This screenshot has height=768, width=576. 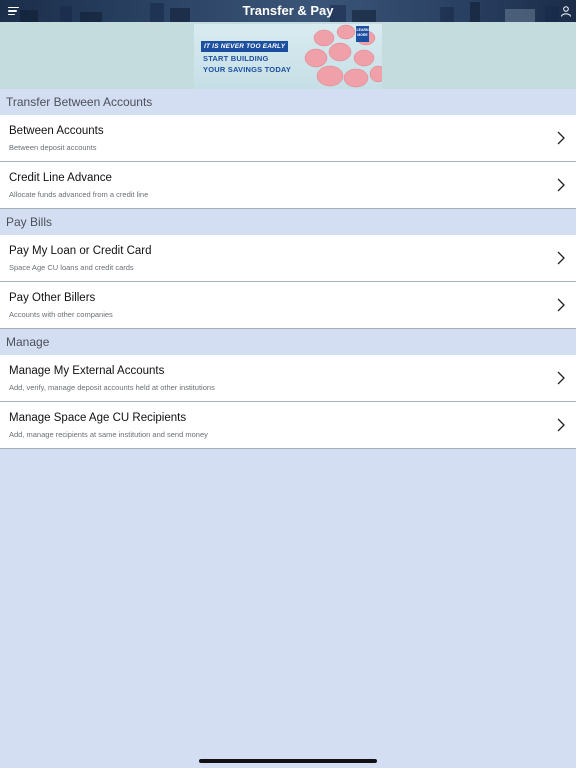 I want to click on item-title: Credit Line Advance, so click(x=60, y=178).